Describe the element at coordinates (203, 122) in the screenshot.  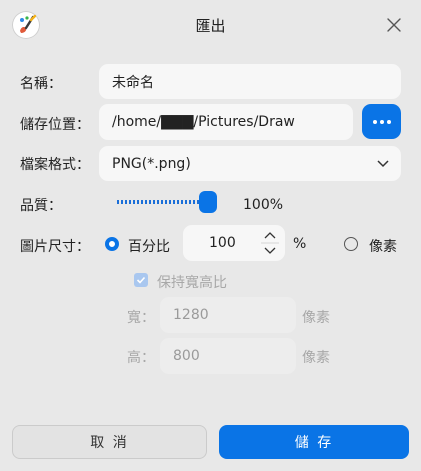
I see `save-location-value: /home/▇▇▇/Pictures/Draw` at that location.